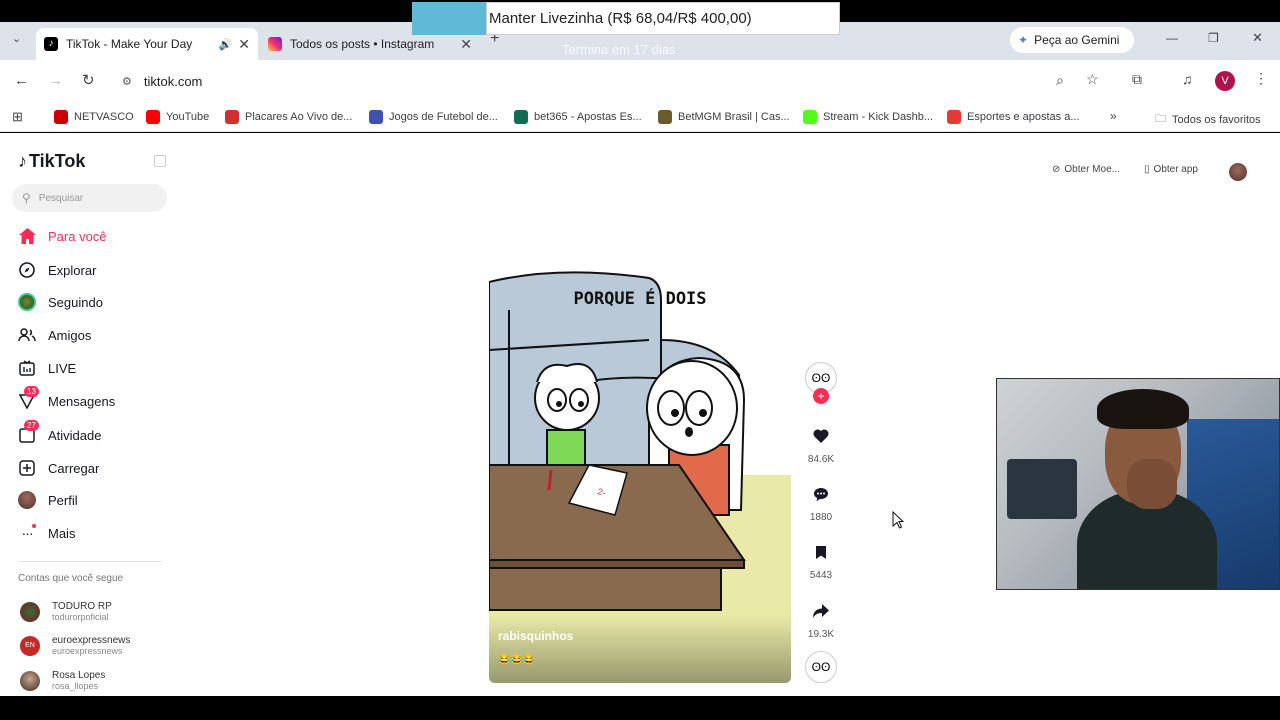 This screenshot has height=720, width=1280. I want to click on video-caption: PORQUE É DOIS, so click(639, 298).